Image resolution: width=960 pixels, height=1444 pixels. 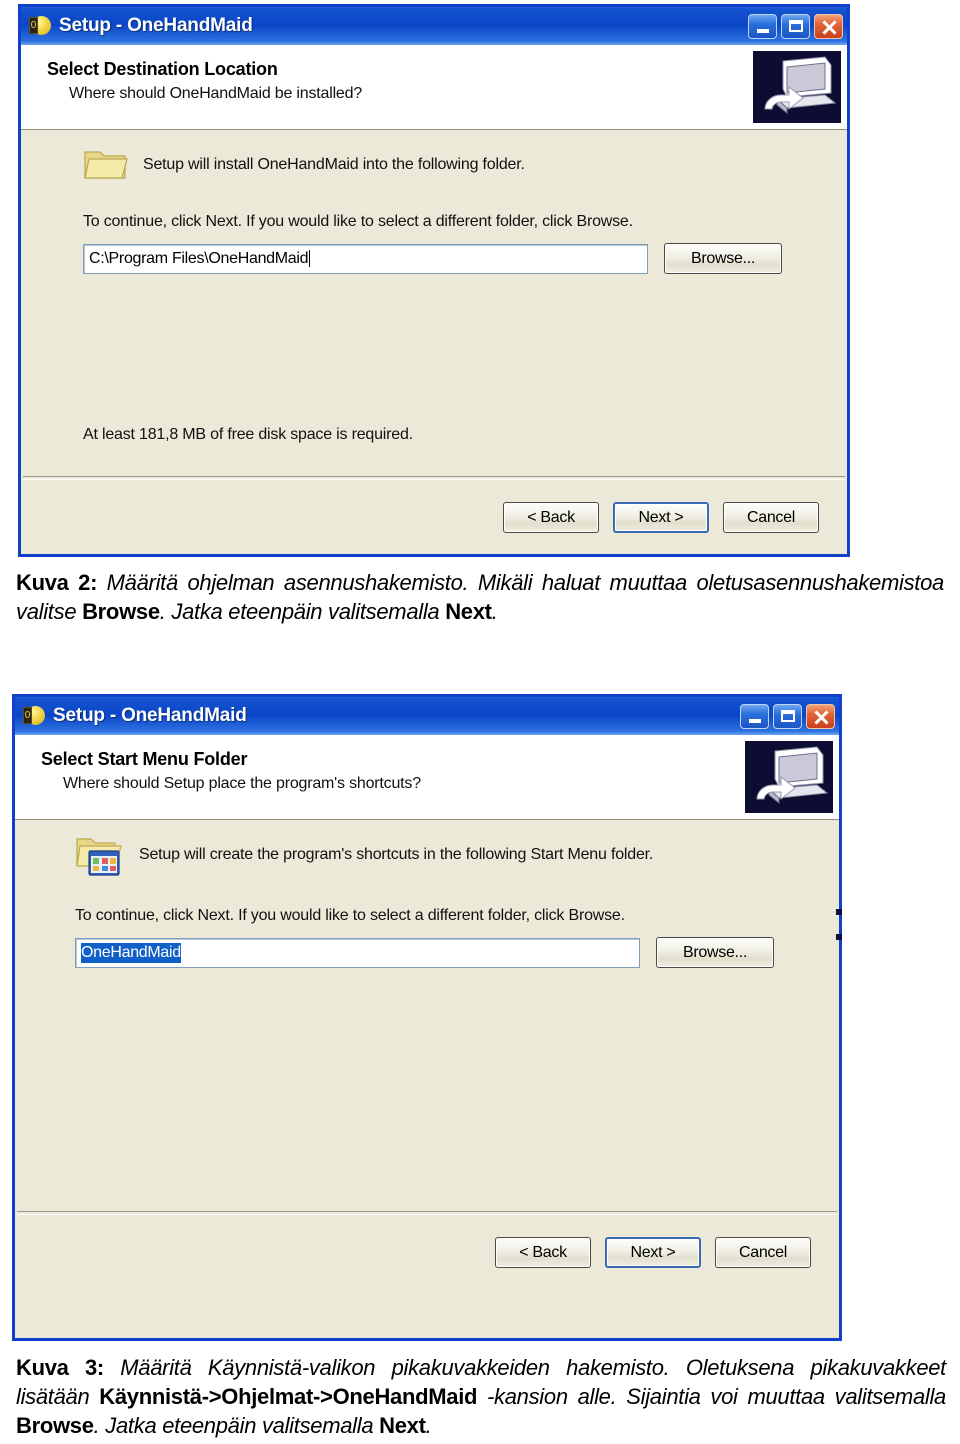 What do you see at coordinates (428, 1426) in the screenshot?
I see `caption-3-text-4: .` at bounding box center [428, 1426].